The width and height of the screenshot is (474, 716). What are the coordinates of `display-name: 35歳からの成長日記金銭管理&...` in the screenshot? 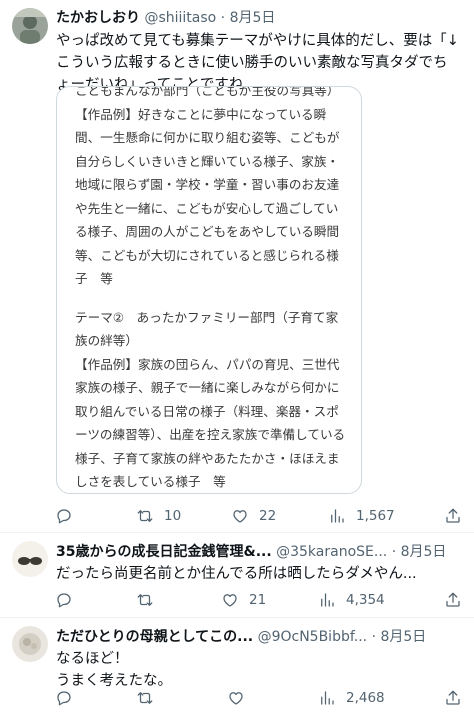 It's located at (164, 552).